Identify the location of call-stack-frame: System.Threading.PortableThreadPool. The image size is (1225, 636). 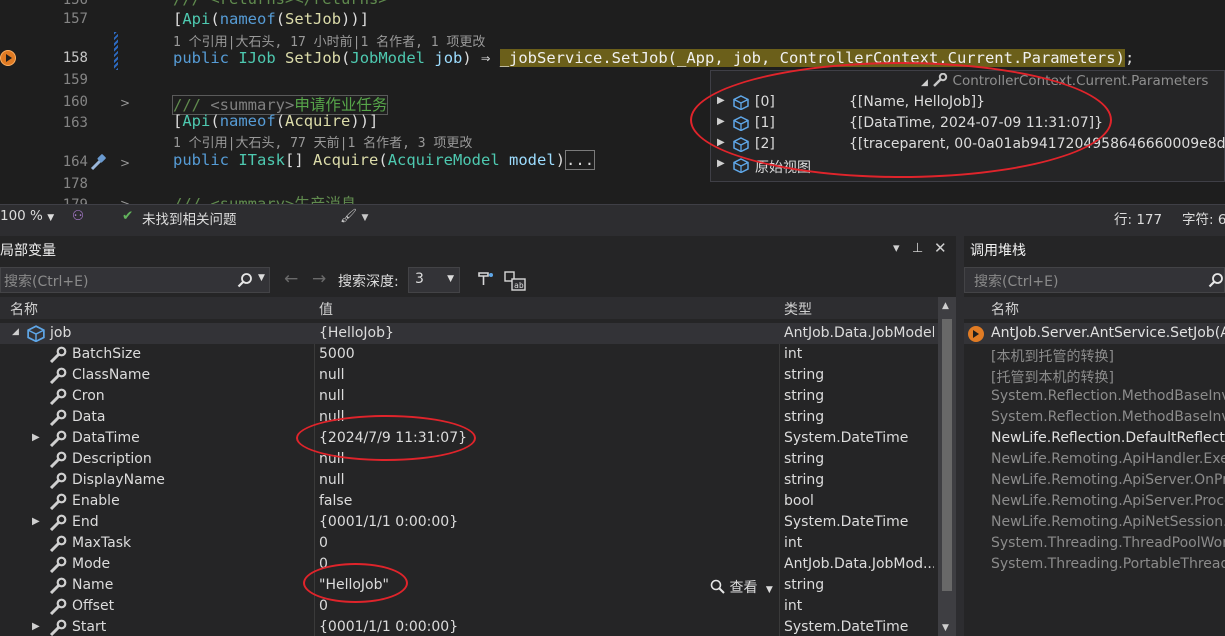
(1094, 564).